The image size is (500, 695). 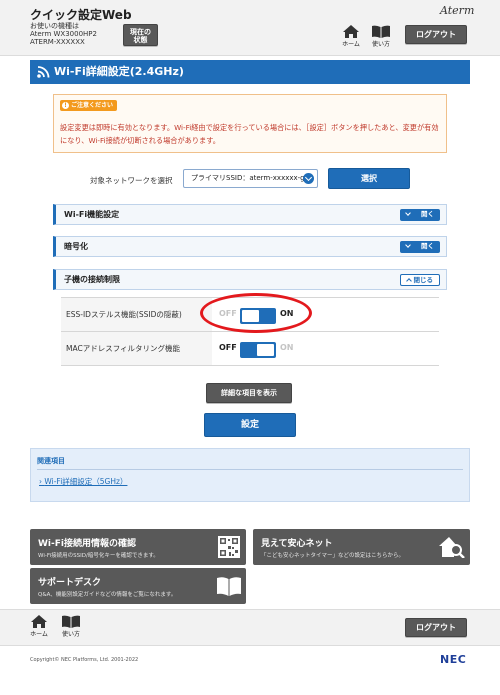 I want to click on nec-logo: NEC, so click(x=453, y=659).